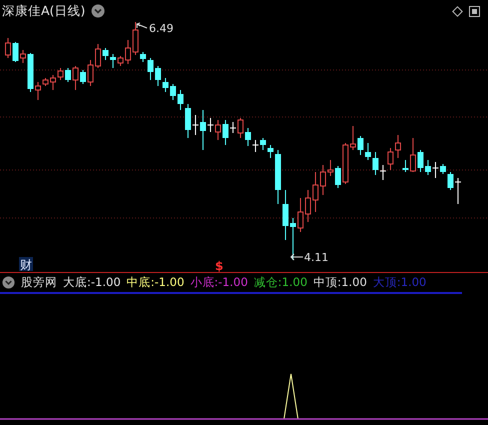 The image size is (488, 425). I want to click on indicator-value: 大底:-1.00, so click(92, 282).